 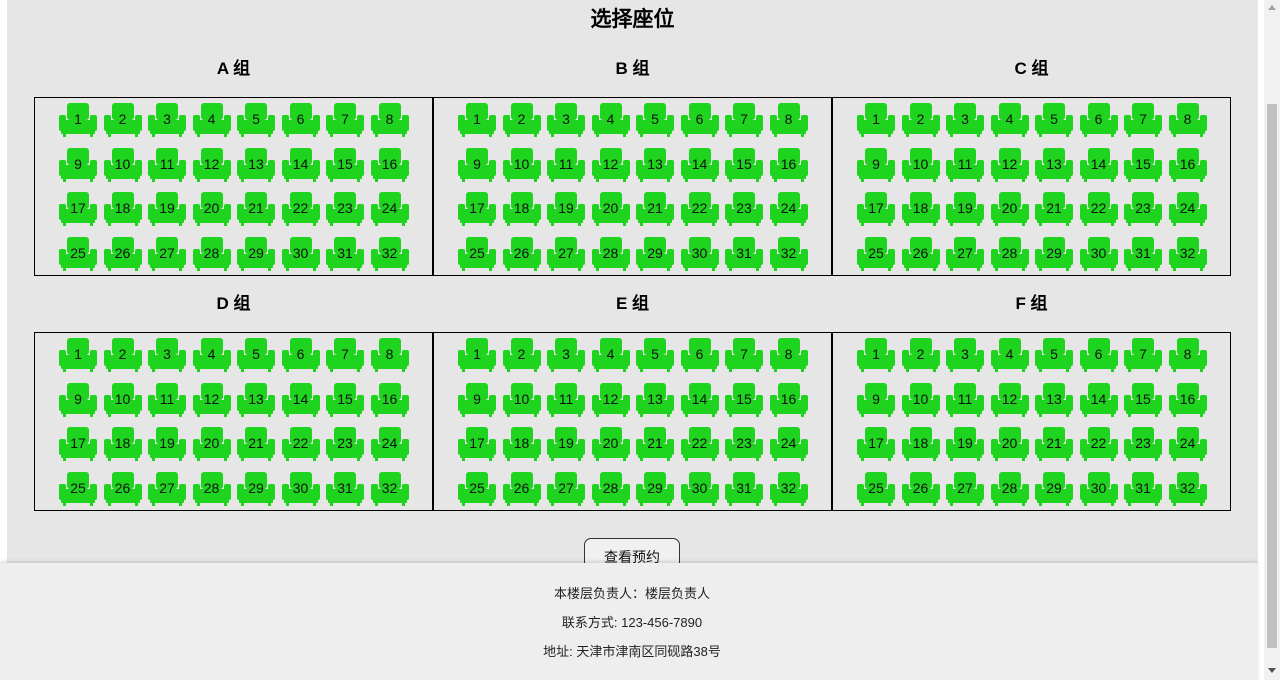 What do you see at coordinates (300, 444) in the screenshot?
I see `seat: 22` at bounding box center [300, 444].